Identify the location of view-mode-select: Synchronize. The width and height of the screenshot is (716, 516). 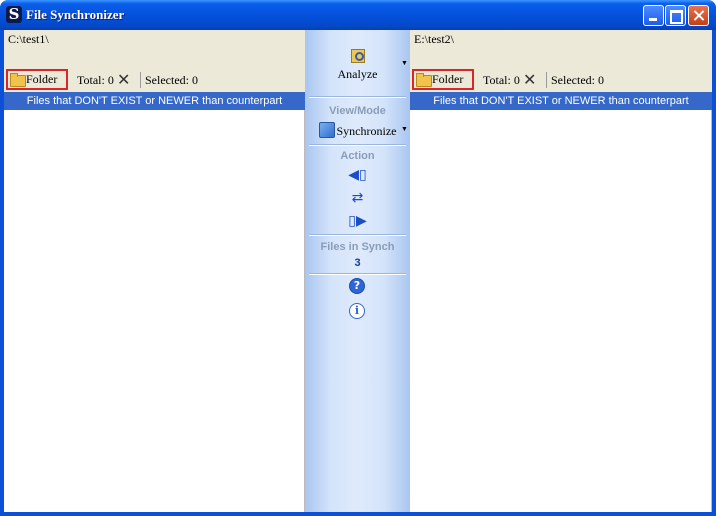
(357, 131).